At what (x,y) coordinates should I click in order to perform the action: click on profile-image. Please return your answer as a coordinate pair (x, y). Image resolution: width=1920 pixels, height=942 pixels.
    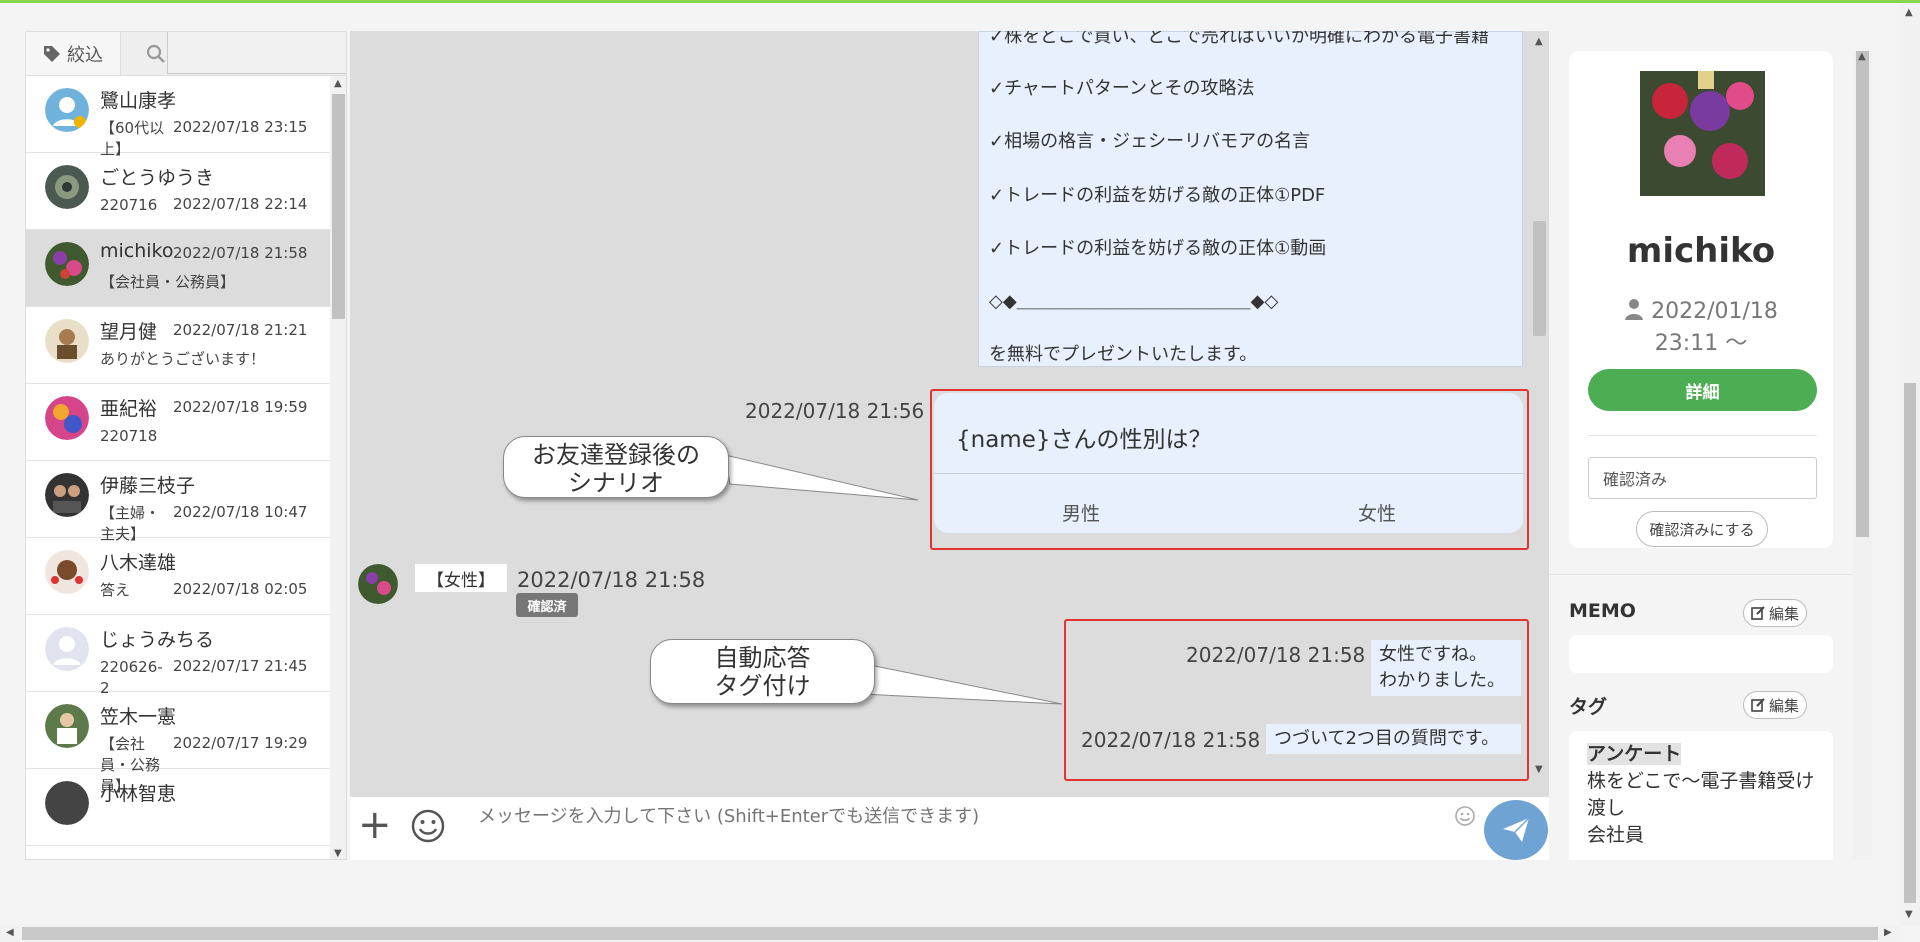
    Looking at the image, I should click on (1702, 133).